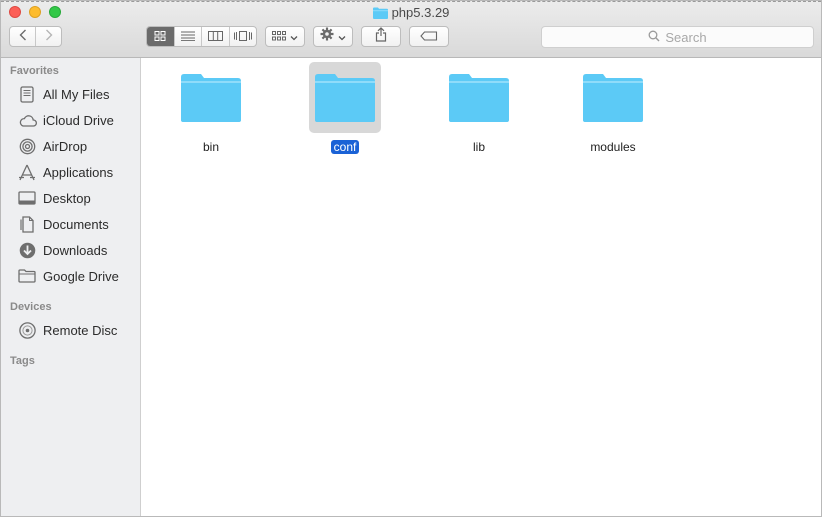 This screenshot has width=822, height=517. Describe the element at coordinates (279, 37) in the screenshot. I see `arrange-grid-icon` at that location.